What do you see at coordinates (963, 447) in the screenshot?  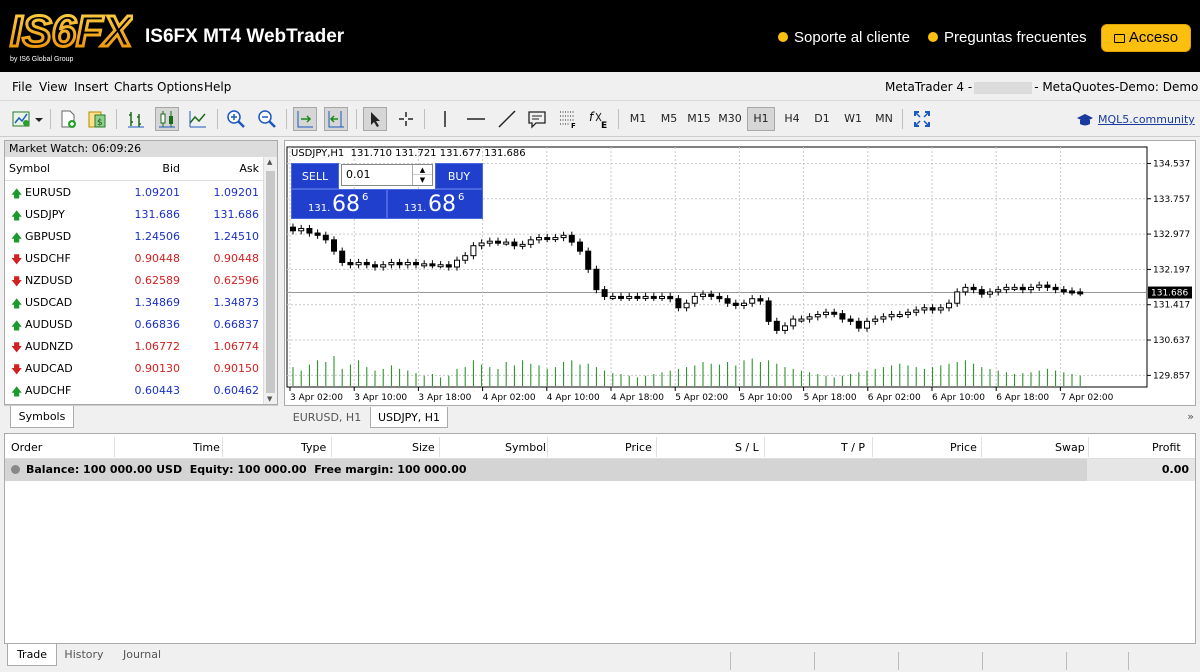 I see `col-close-price: Price` at bounding box center [963, 447].